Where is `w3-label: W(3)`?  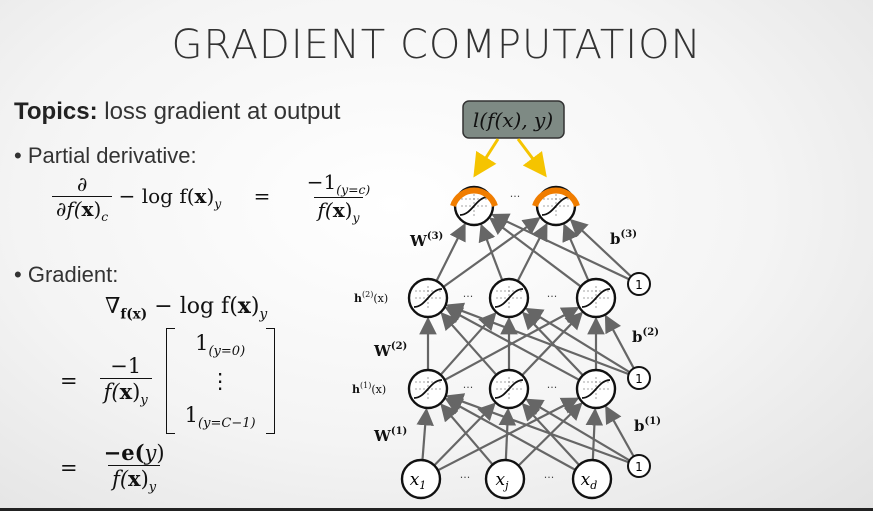
w3-label: W(3) is located at coordinates (426, 240).